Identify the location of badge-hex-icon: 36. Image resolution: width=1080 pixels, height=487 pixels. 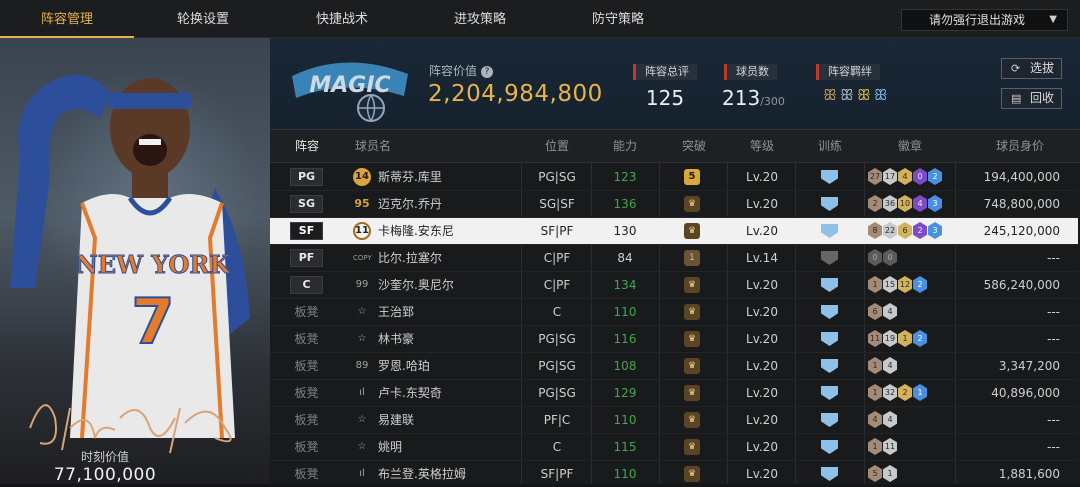
(890, 203).